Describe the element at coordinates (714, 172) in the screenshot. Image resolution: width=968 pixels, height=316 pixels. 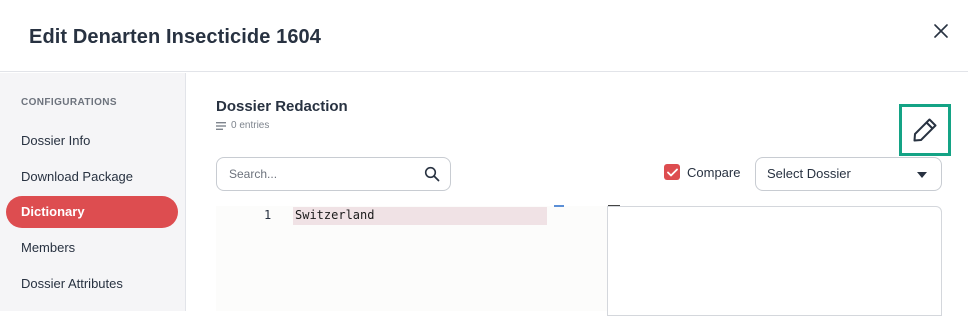
I see `compare-label: Compare` at that location.